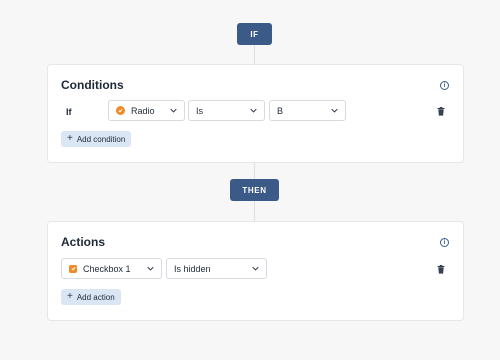 The height and width of the screenshot is (360, 500). What do you see at coordinates (216, 268) in the screenshot?
I see `action-type-select: Is hidden` at bounding box center [216, 268].